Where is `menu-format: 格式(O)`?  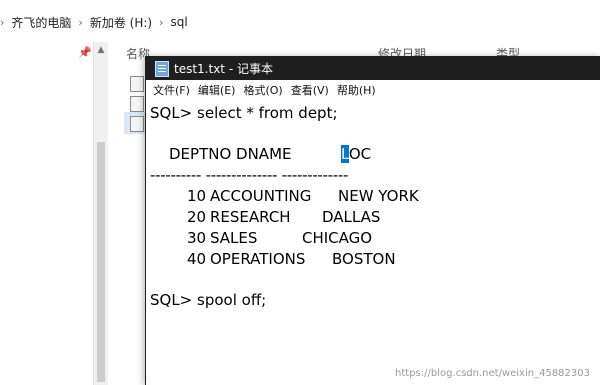
menu-format: 格式(O) is located at coordinates (262, 90).